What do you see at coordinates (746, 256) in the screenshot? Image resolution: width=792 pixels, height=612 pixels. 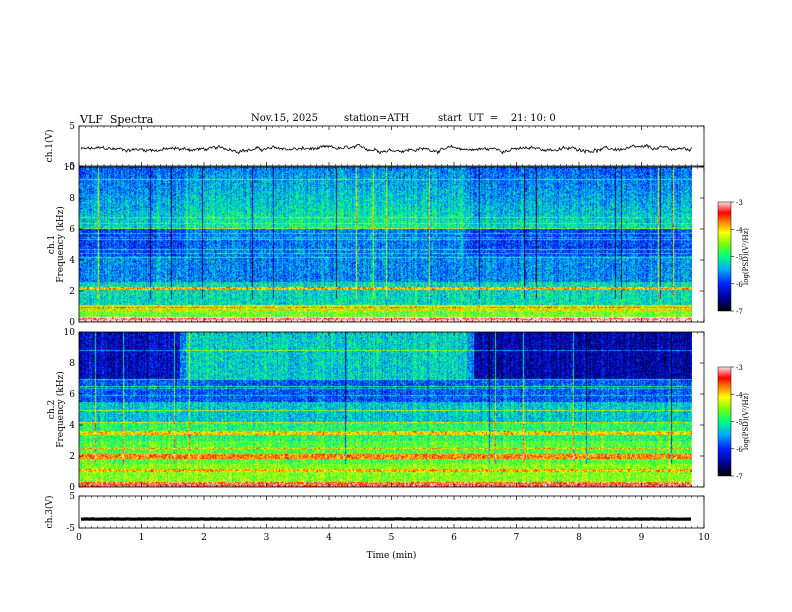 I see `ch1-colorbar-label: log(PSD)(V²/Hz)` at bounding box center [746, 256].